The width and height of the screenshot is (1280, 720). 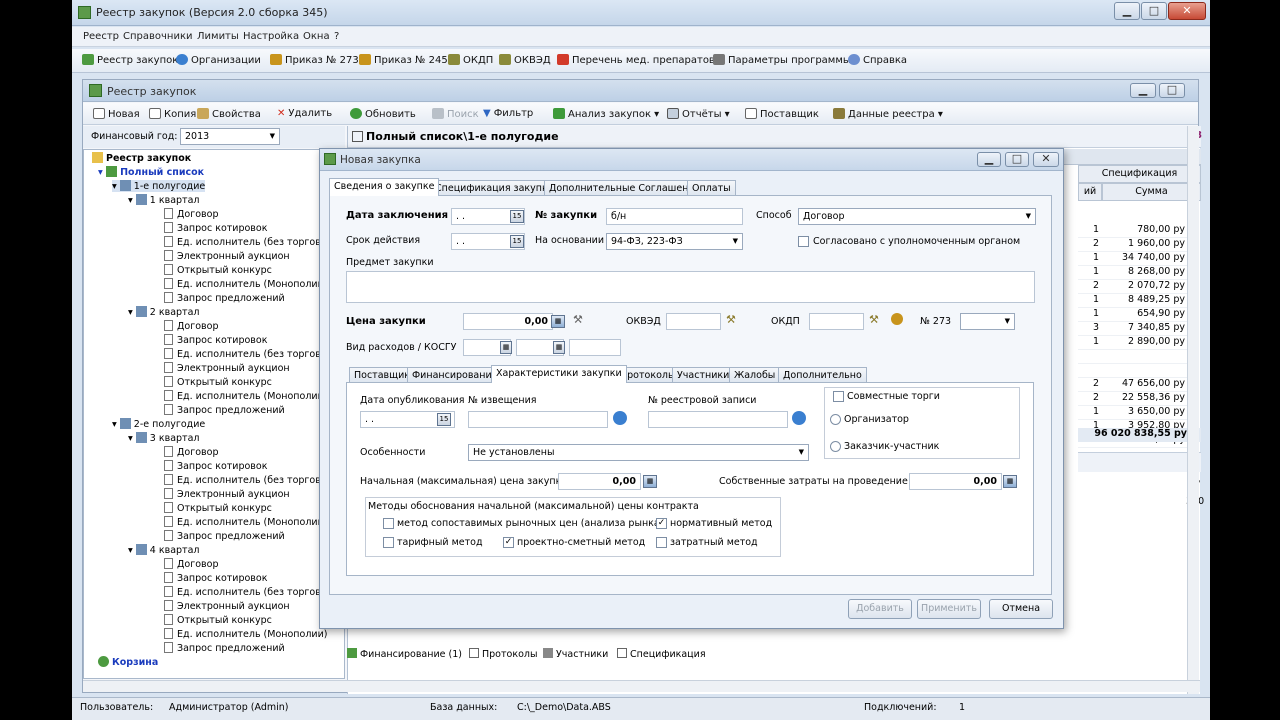 What do you see at coordinates (1154, 11) in the screenshot?
I see `maximize-button: □` at bounding box center [1154, 11].